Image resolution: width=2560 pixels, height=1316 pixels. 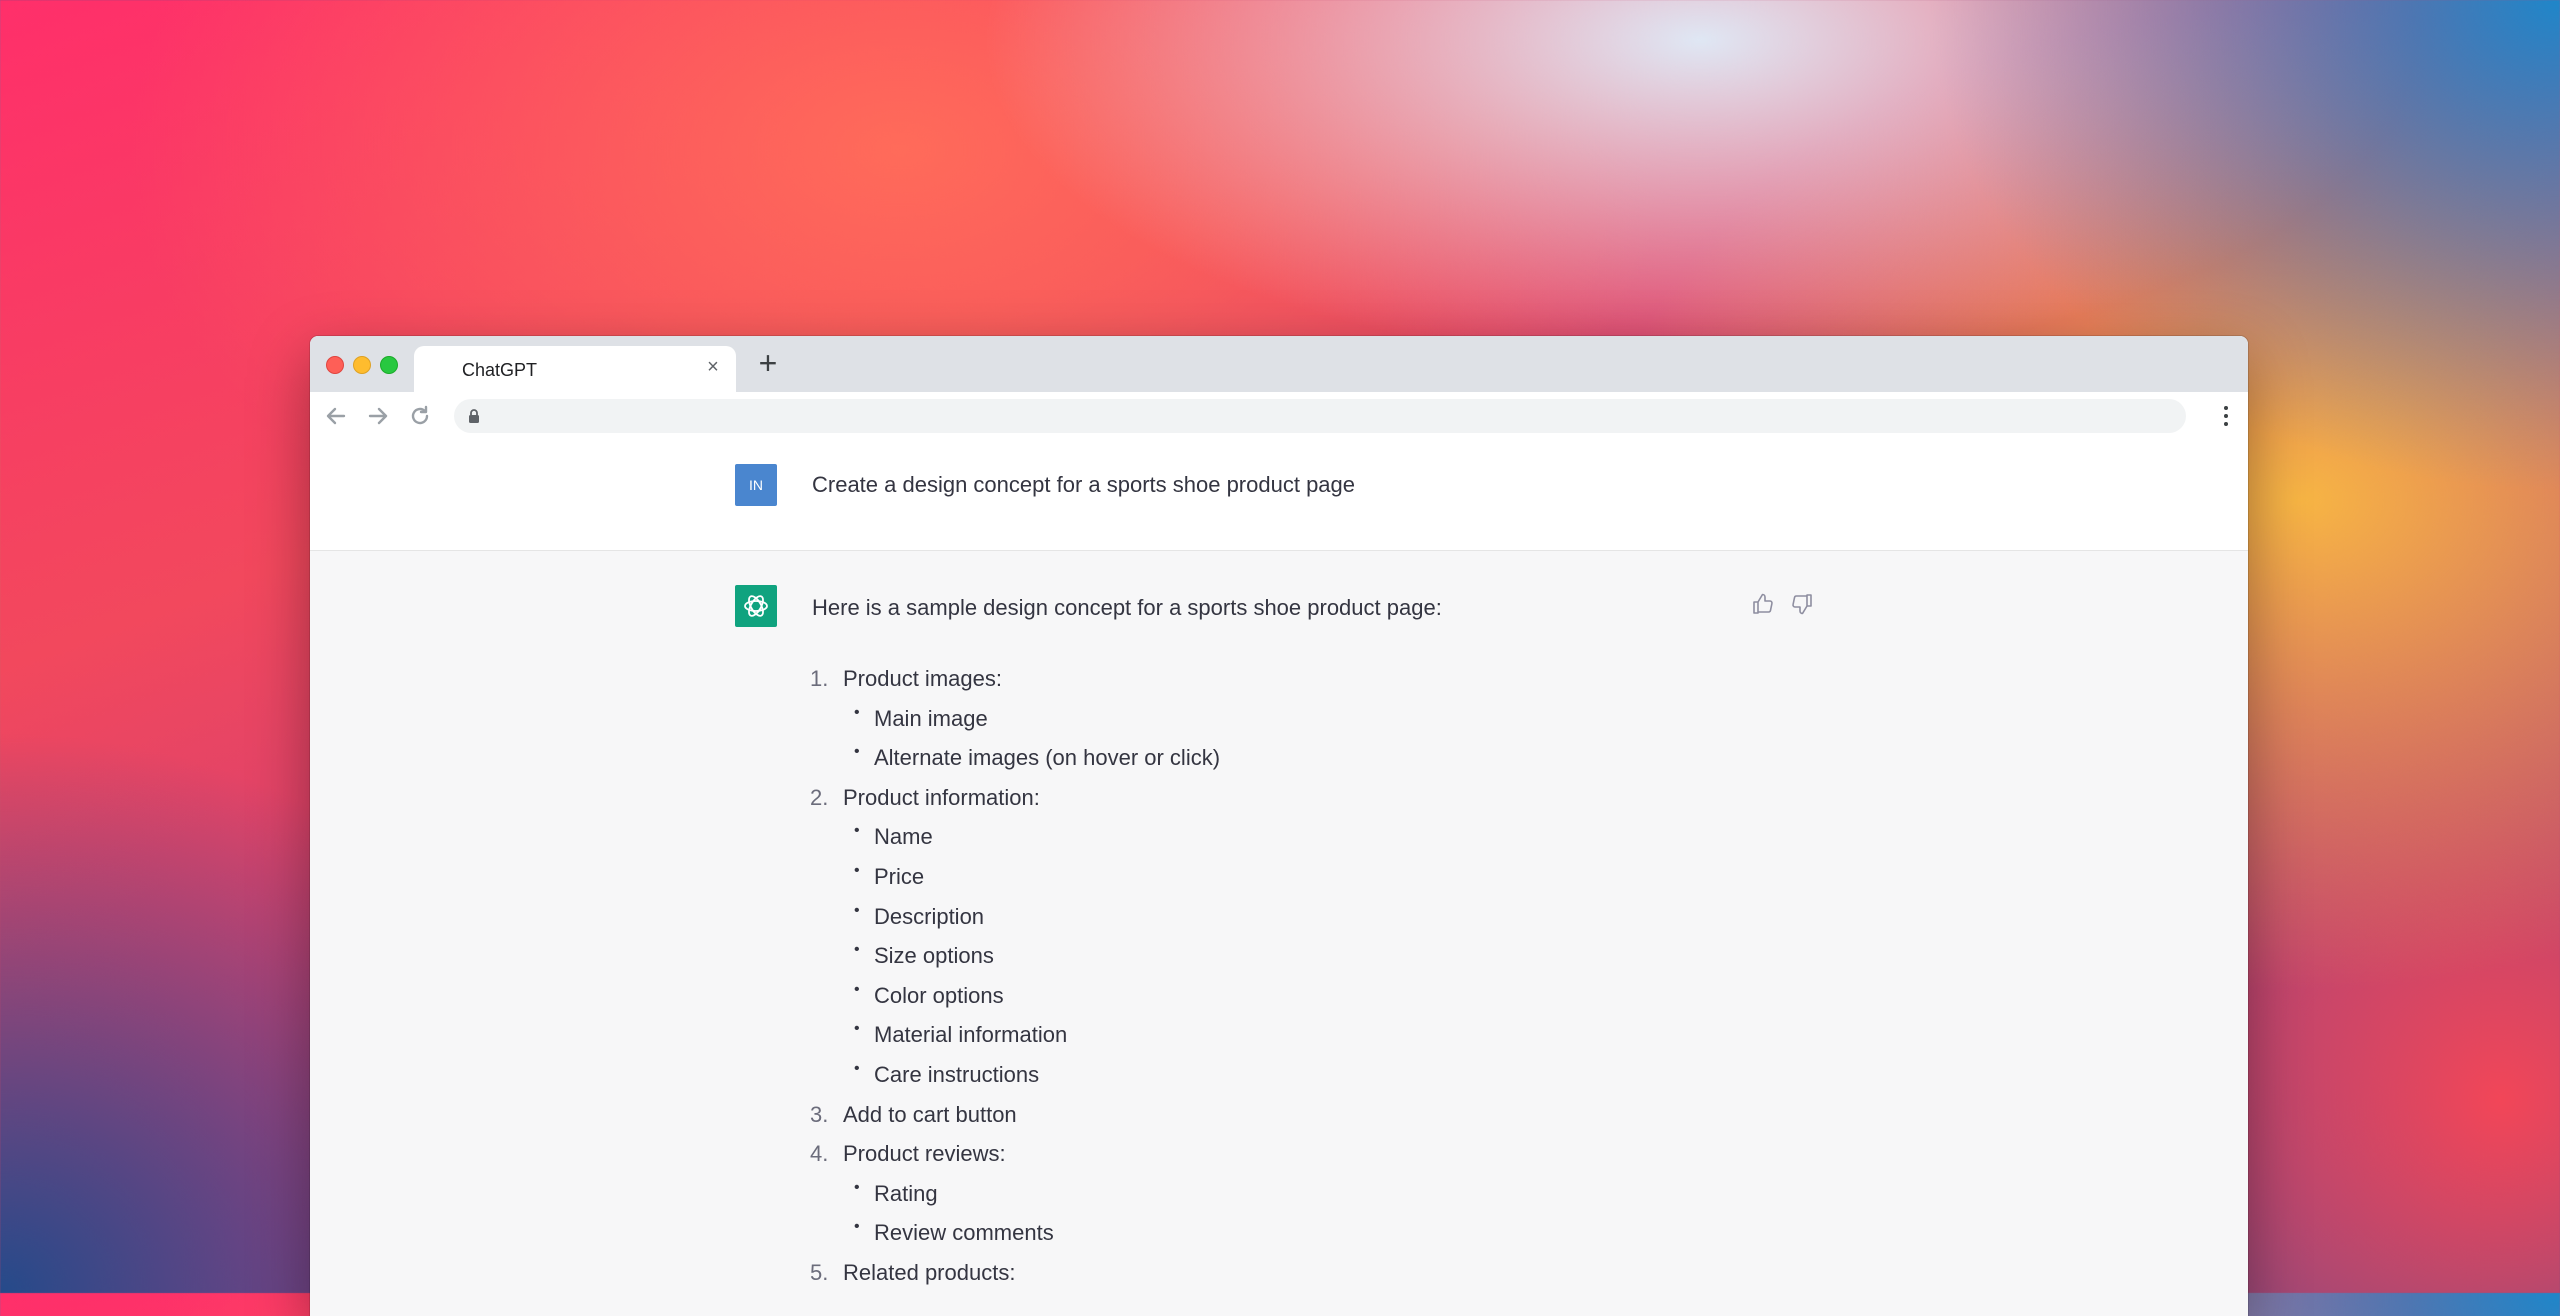 What do you see at coordinates (2226, 416) in the screenshot?
I see `kebab-menu-icon` at bounding box center [2226, 416].